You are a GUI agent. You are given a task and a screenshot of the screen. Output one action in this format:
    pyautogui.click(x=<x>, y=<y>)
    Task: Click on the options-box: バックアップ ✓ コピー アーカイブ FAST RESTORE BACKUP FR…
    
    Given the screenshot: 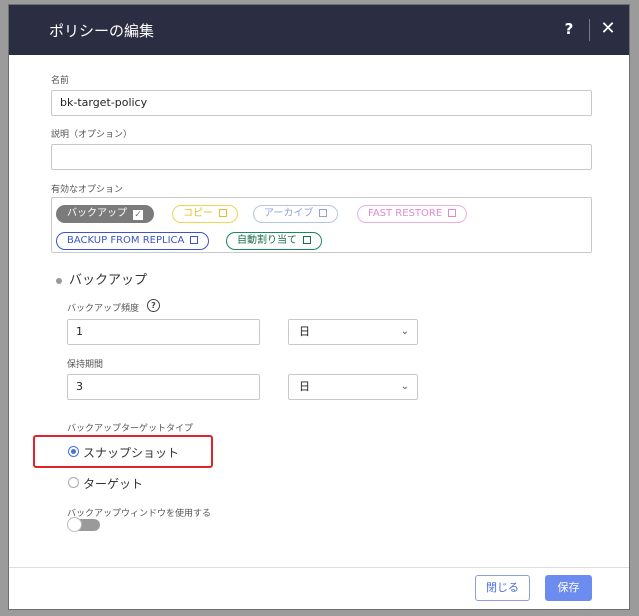 What is the action you would take?
    pyautogui.click(x=321, y=225)
    